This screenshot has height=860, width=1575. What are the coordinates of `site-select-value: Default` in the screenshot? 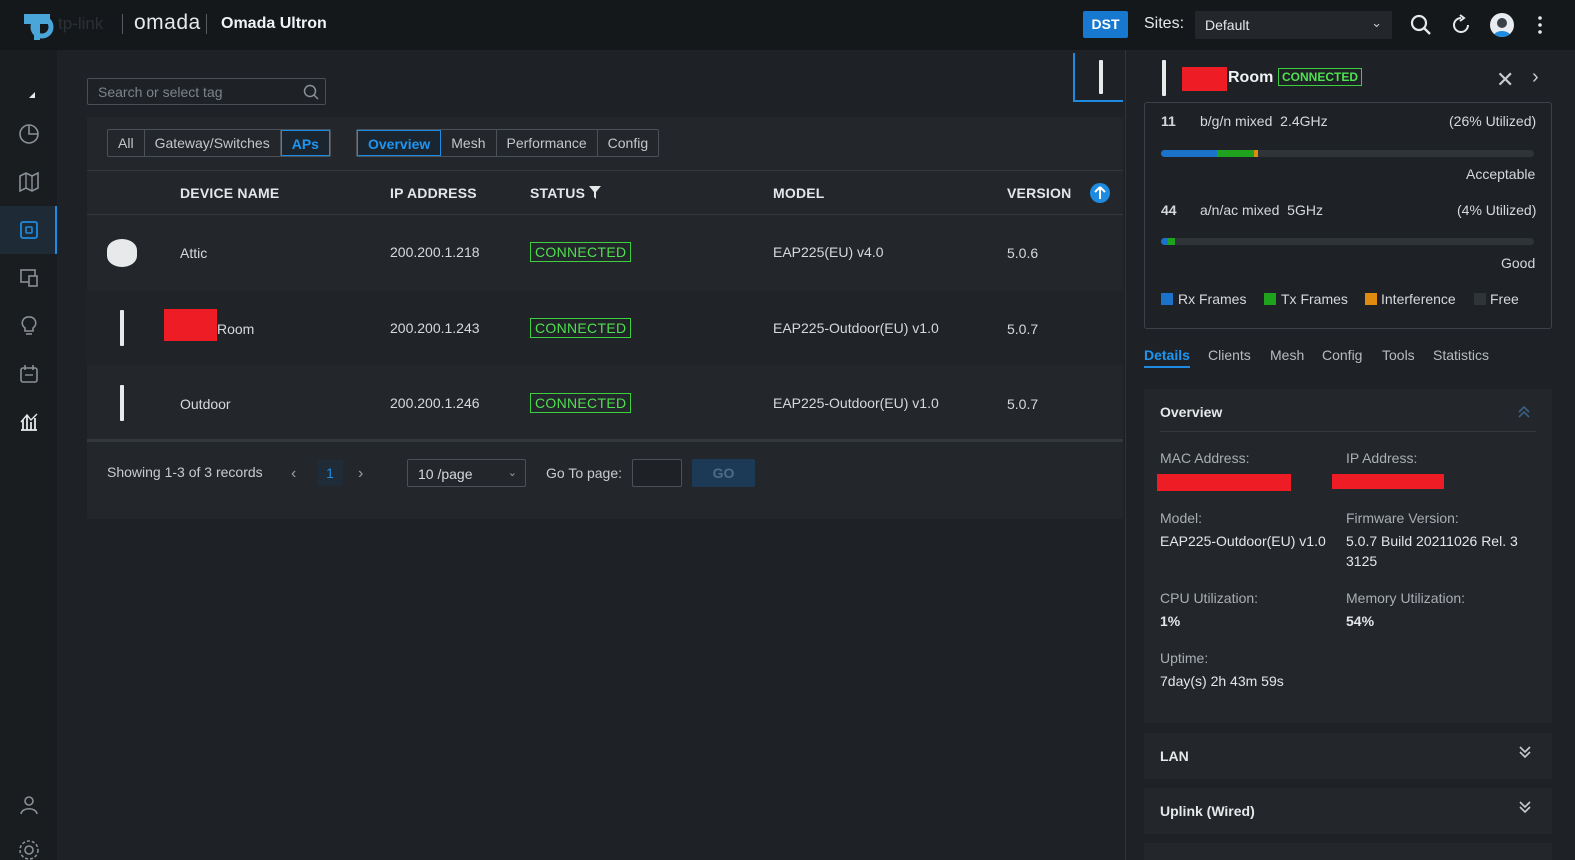 It's located at (1227, 25).